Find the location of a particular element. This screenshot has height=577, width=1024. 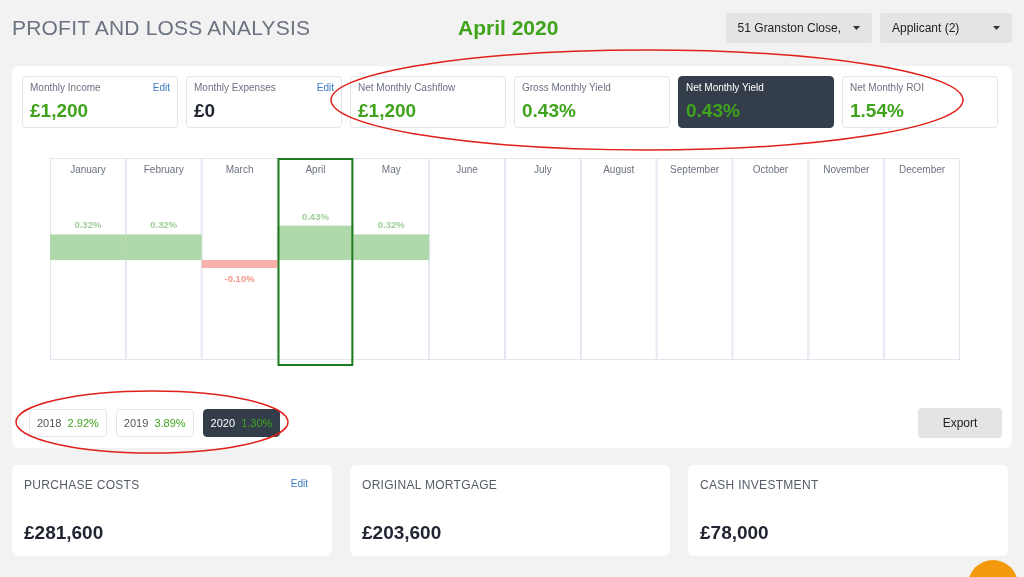

value-label: -0.10% is located at coordinates (239, 278).